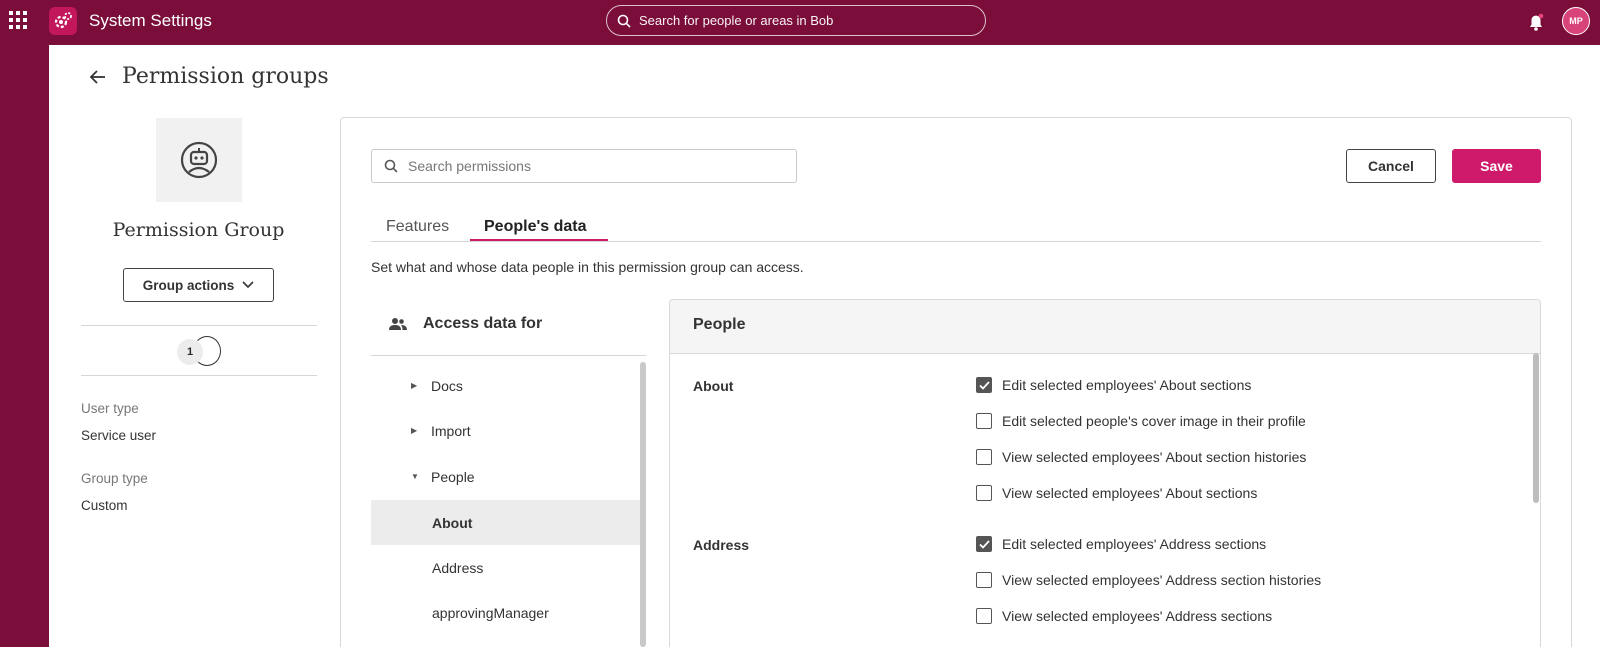  Describe the element at coordinates (415, 476) in the screenshot. I see `caret-down-icon: ▼` at that location.